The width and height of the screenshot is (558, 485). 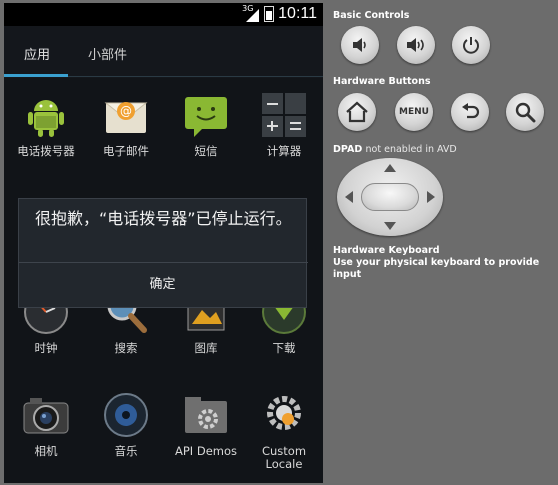 What do you see at coordinates (371, 15) in the screenshot?
I see `basic-controls-title: Basic Controls` at bounding box center [371, 15].